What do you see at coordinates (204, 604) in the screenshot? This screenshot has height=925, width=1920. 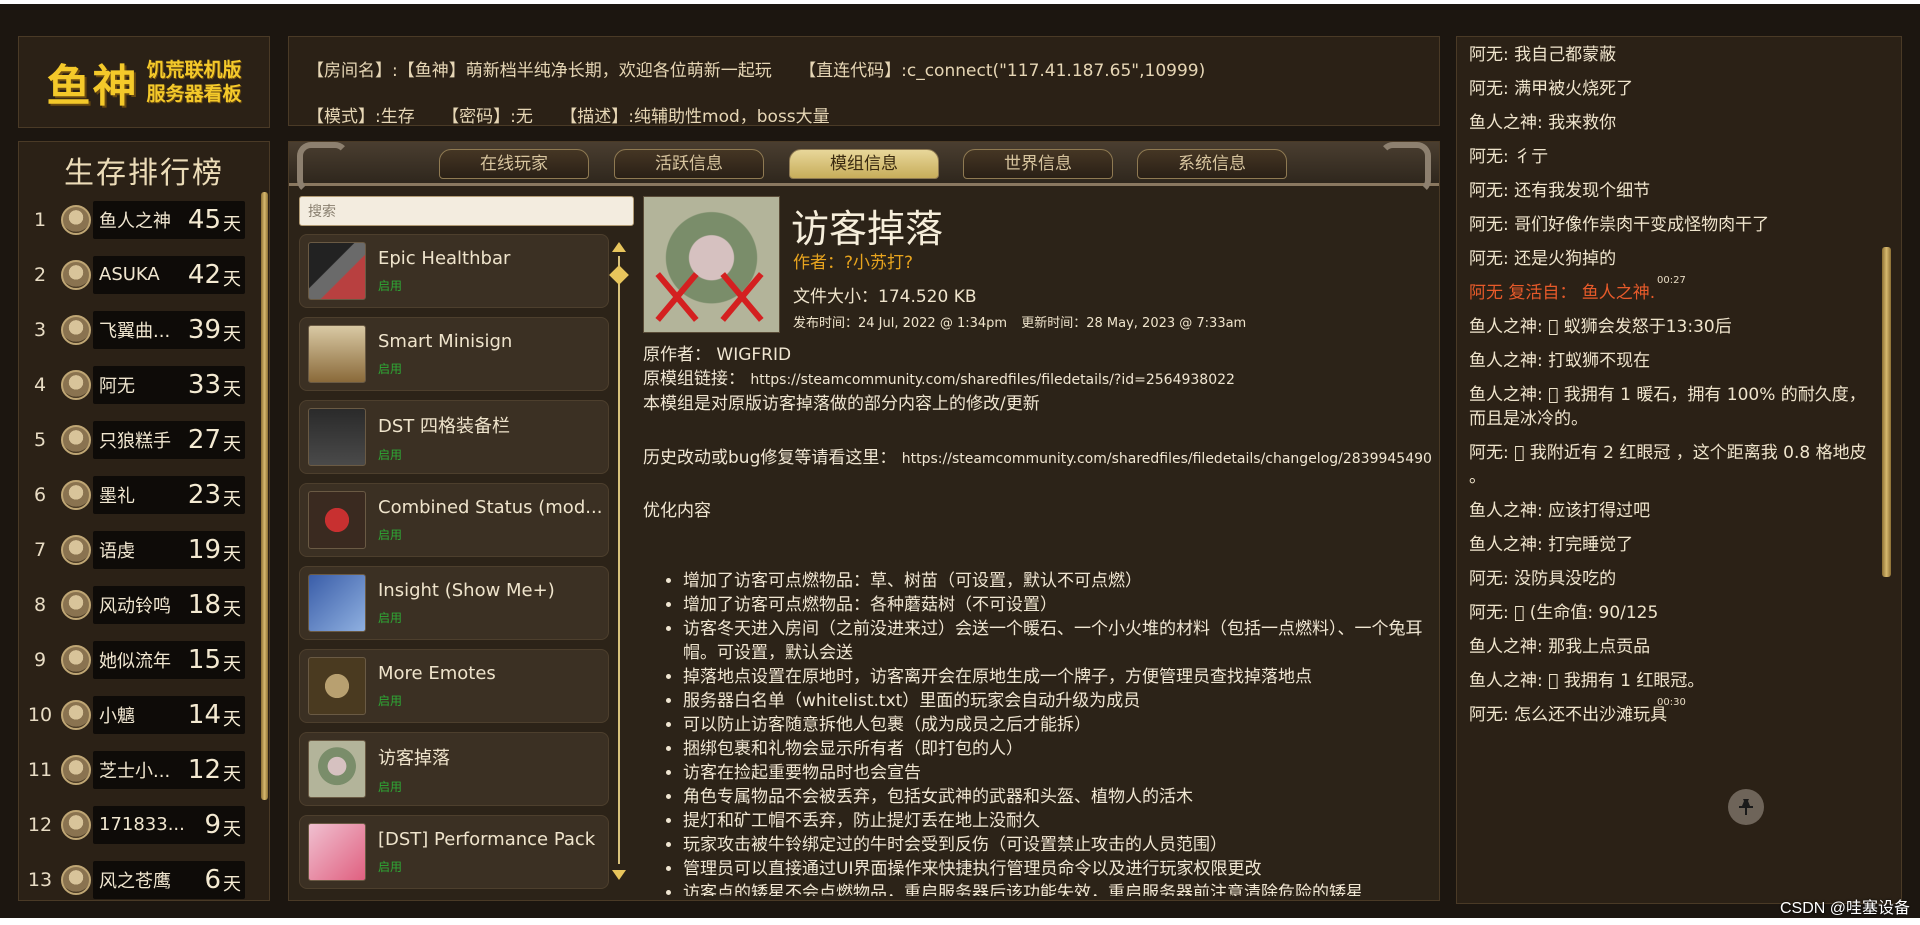 I see `survival-days: 18` at bounding box center [204, 604].